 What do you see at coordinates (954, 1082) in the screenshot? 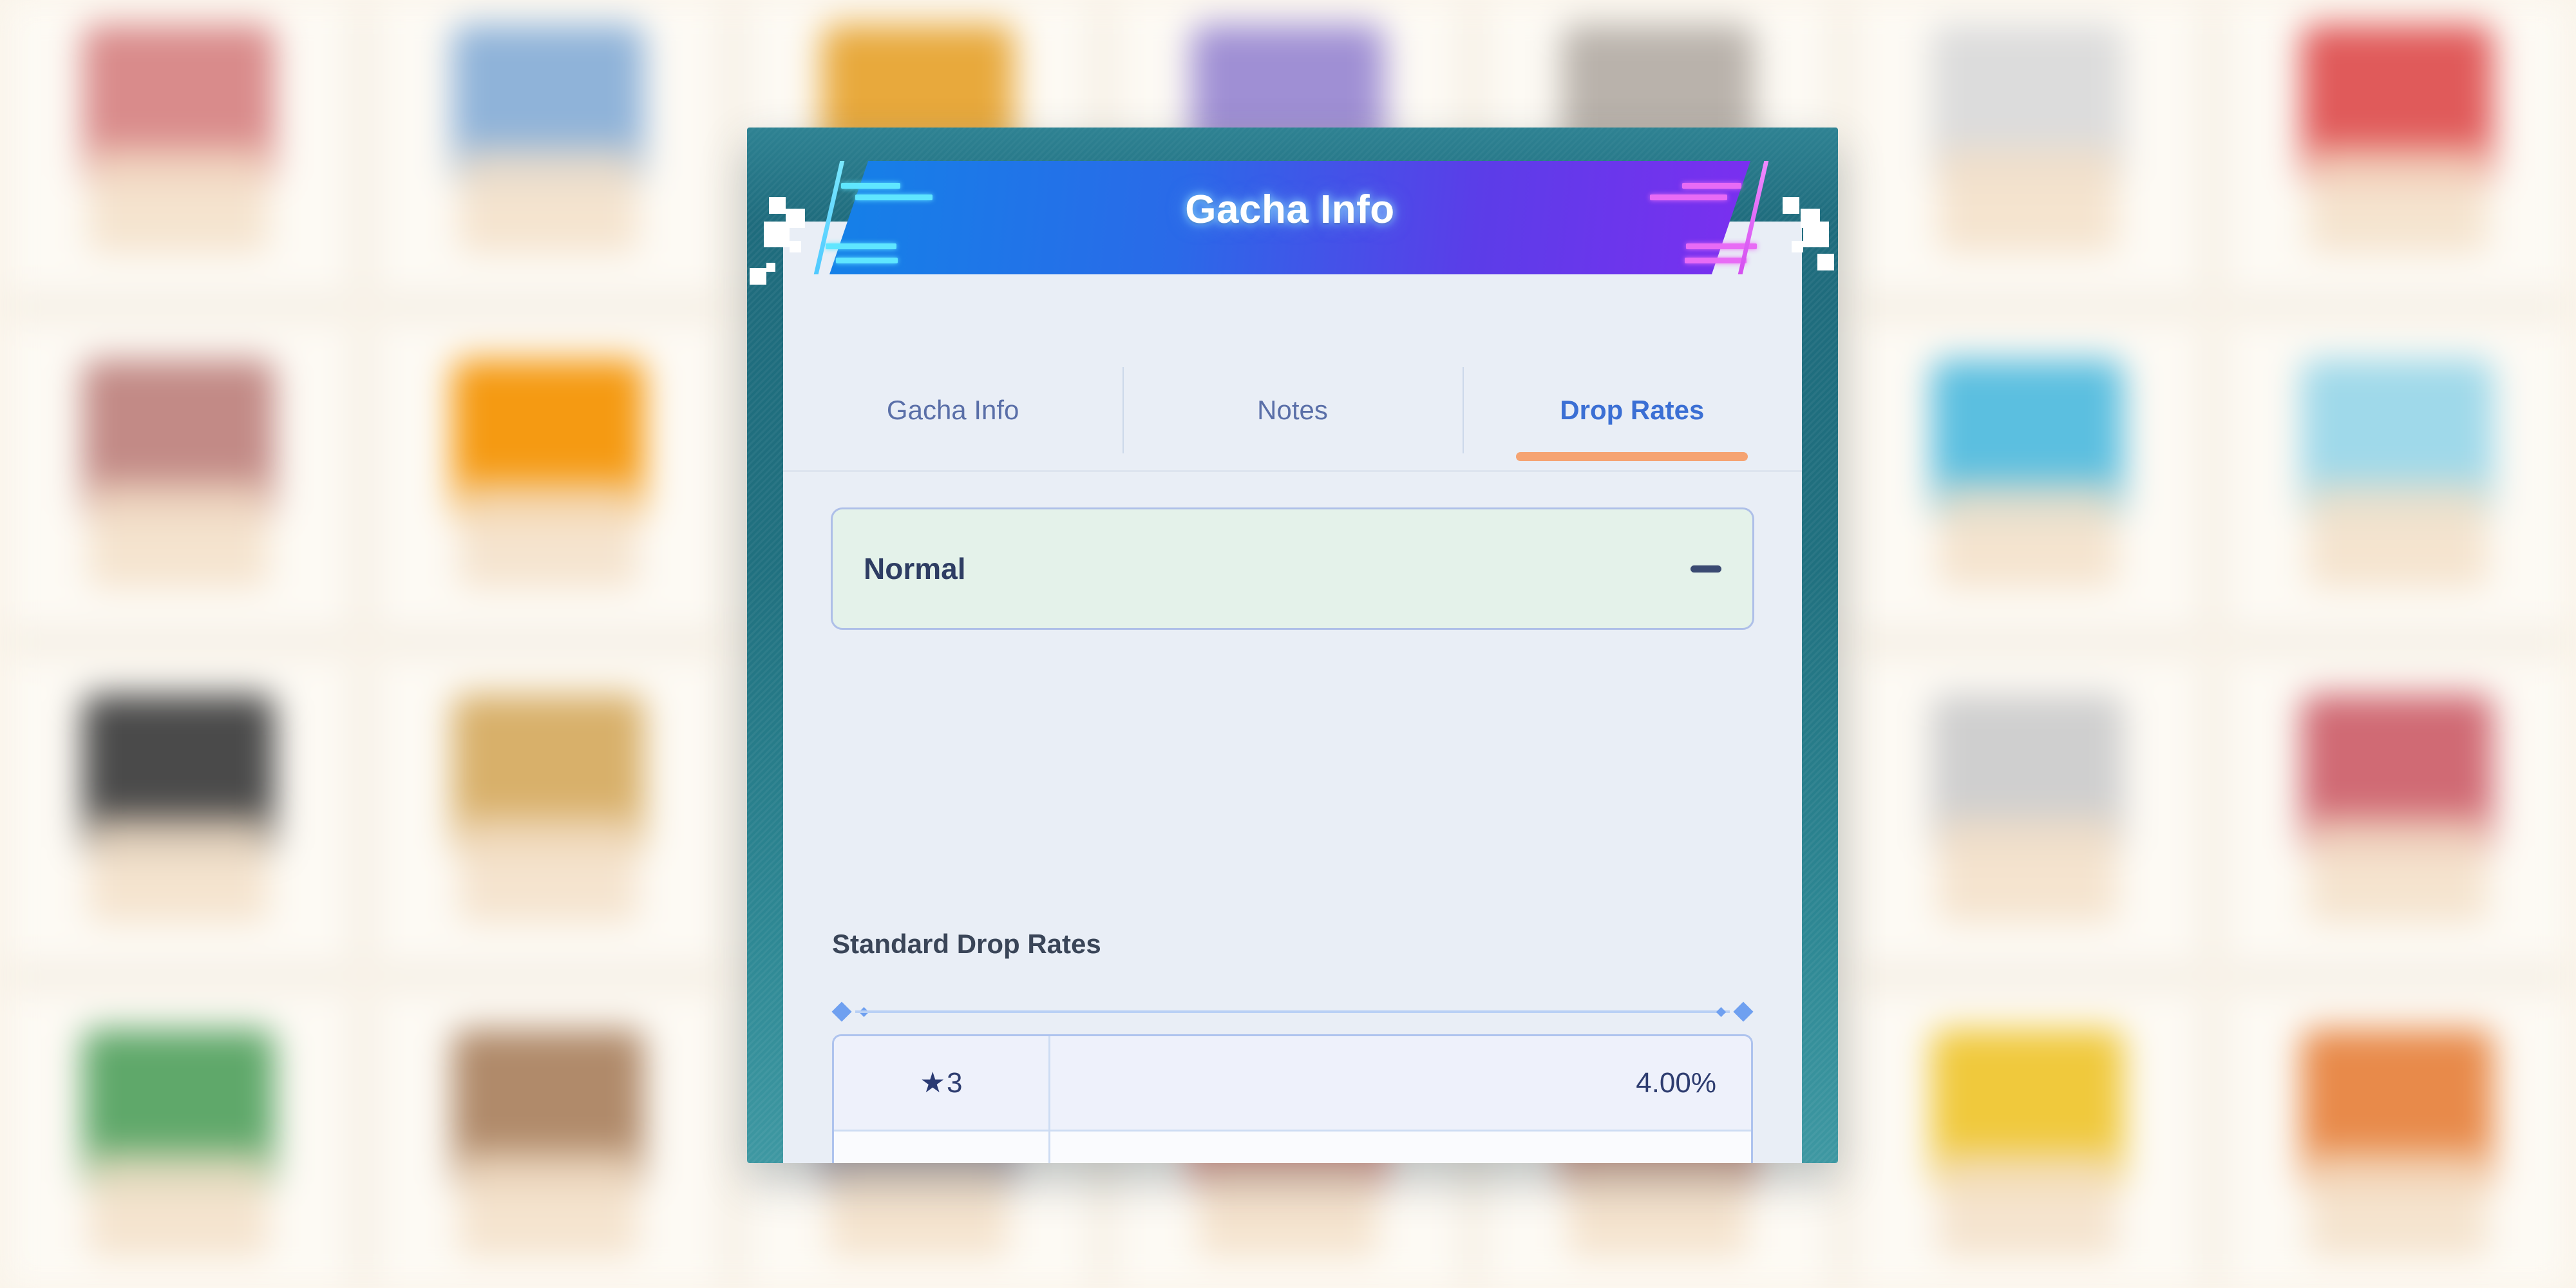
I see `rarity-value: 3` at bounding box center [954, 1082].